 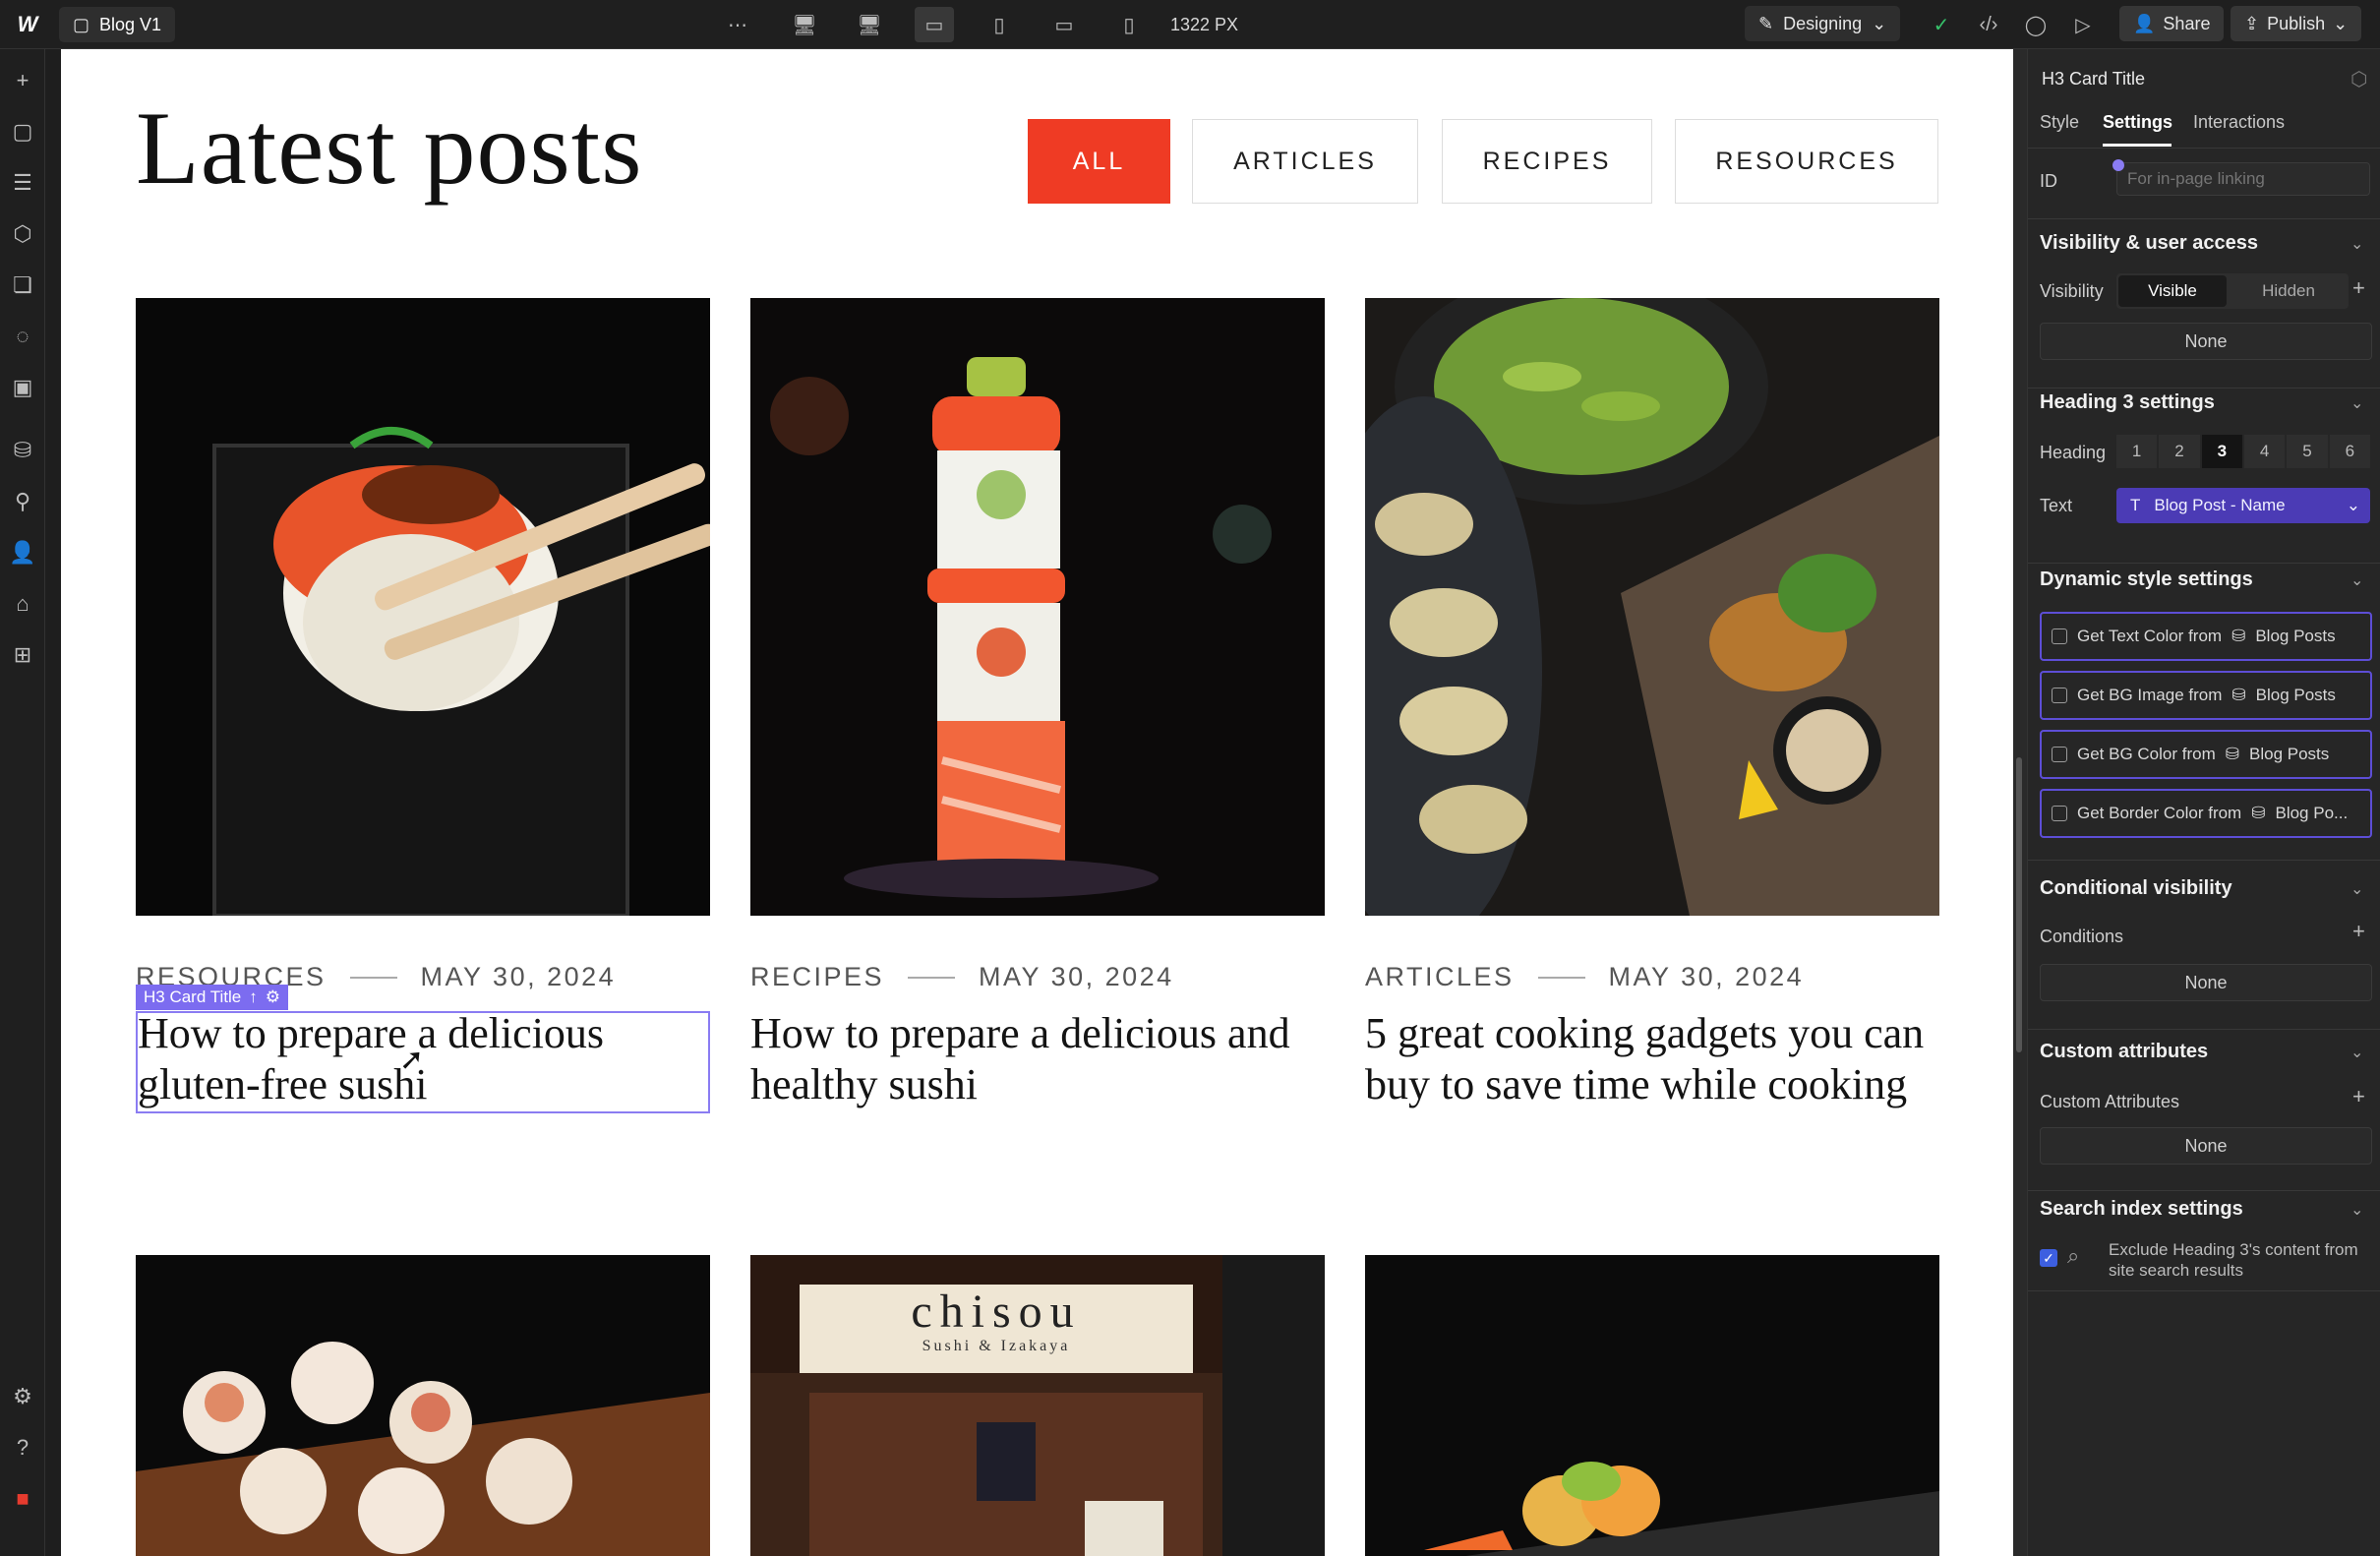 What do you see at coordinates (1823, 24) in the screenshot?
I see `mode-dropdown: ✎ Designing ⌄` at bounding box center [1823, 24].